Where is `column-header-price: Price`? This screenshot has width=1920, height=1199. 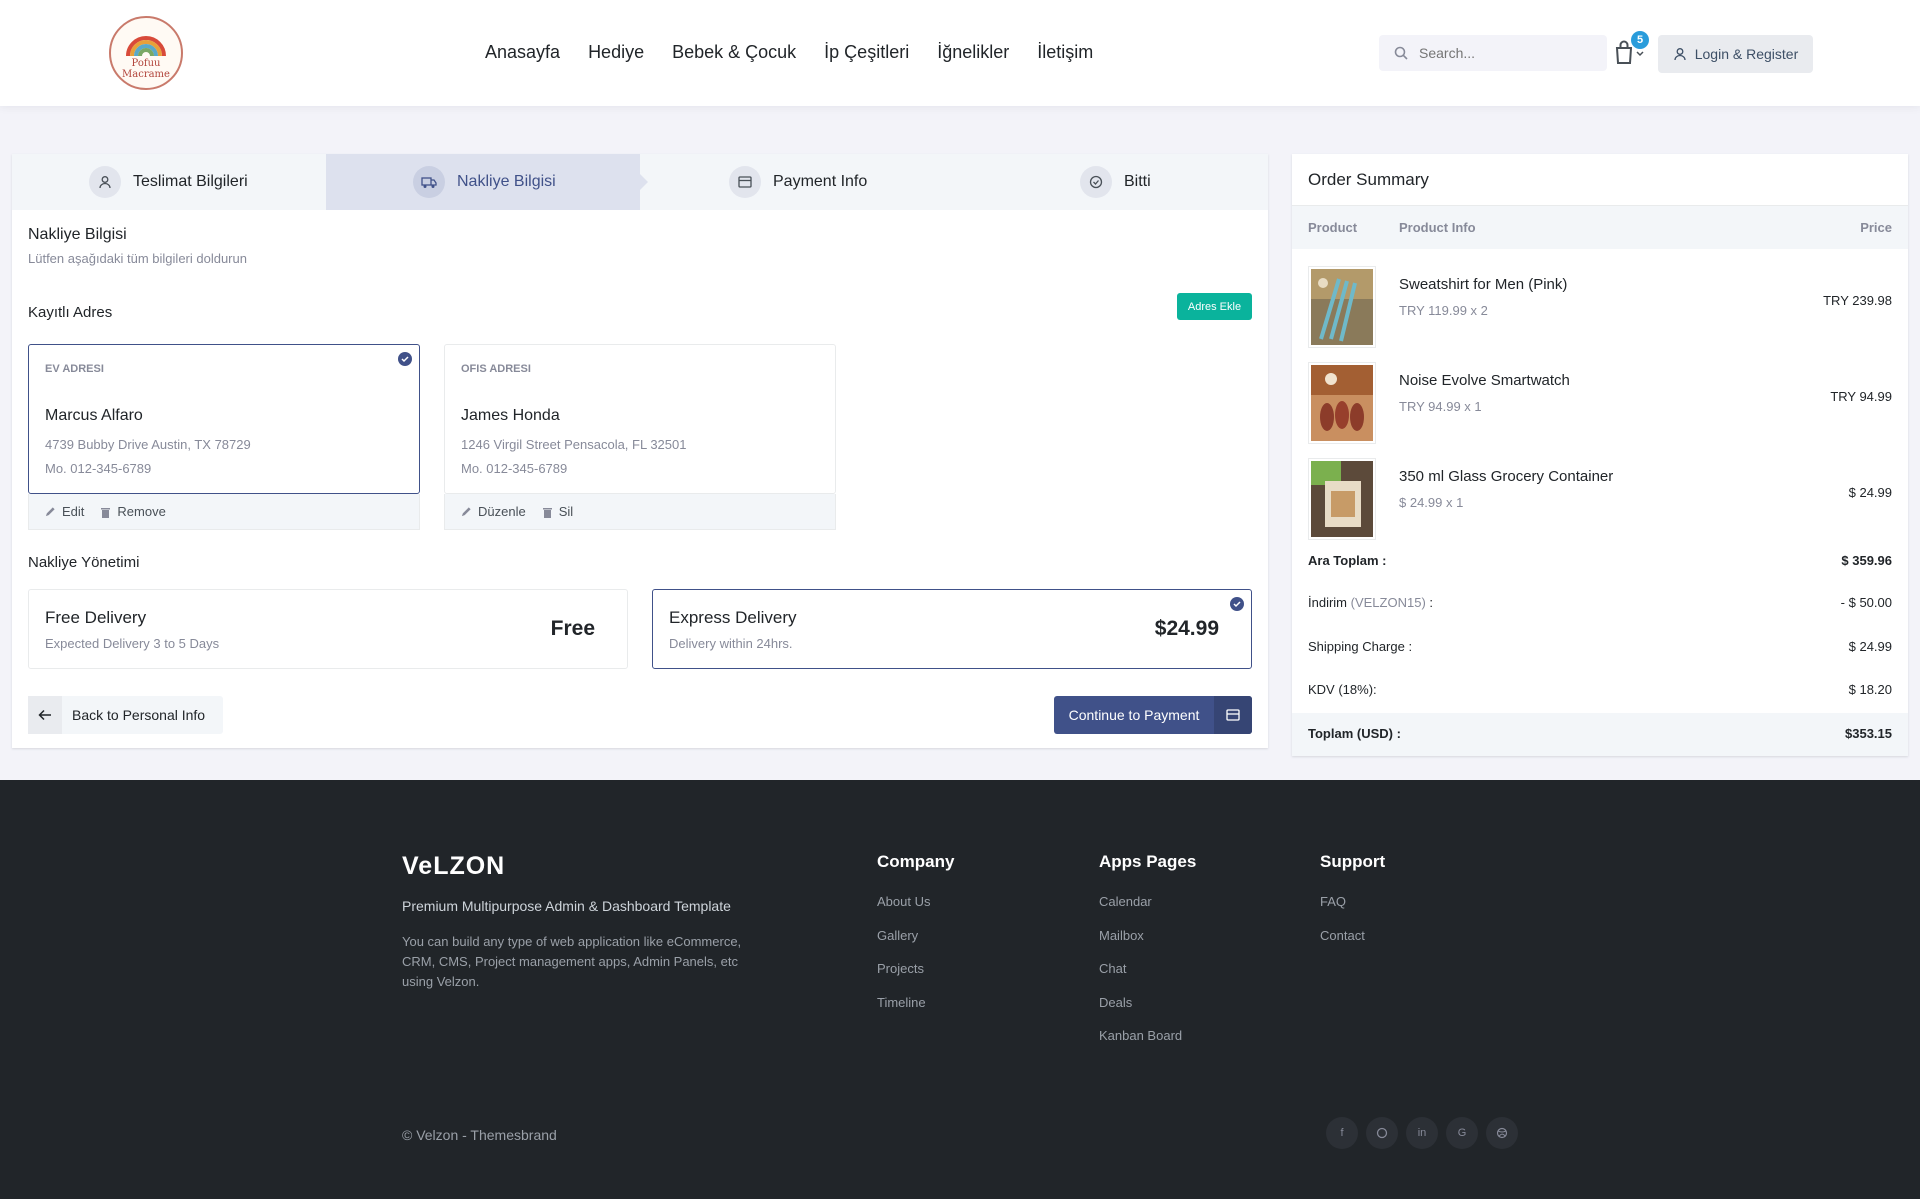 column-header-price: Price is located at coordinates (1876, 227).